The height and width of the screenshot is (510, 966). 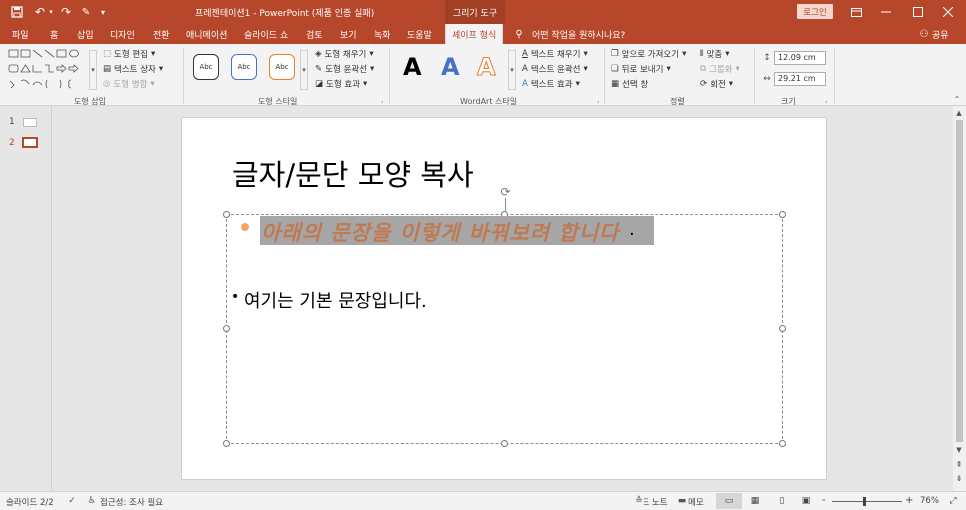 What do you see at coordinates (755, 501) in the screenshot?
I see `slide-sorter-icon: ▦` at bounding box center [755, 501].